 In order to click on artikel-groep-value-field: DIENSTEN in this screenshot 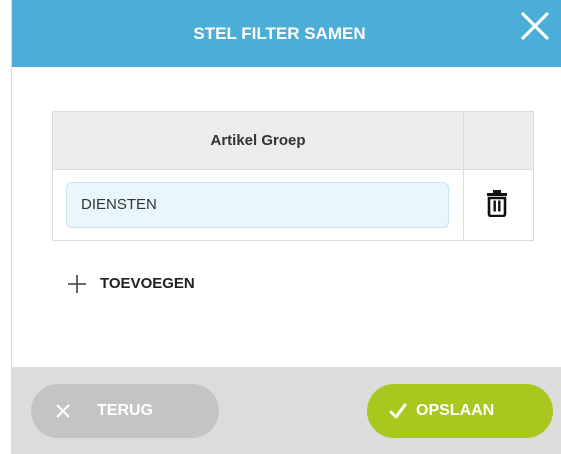, I will do `click(257, 205)`.